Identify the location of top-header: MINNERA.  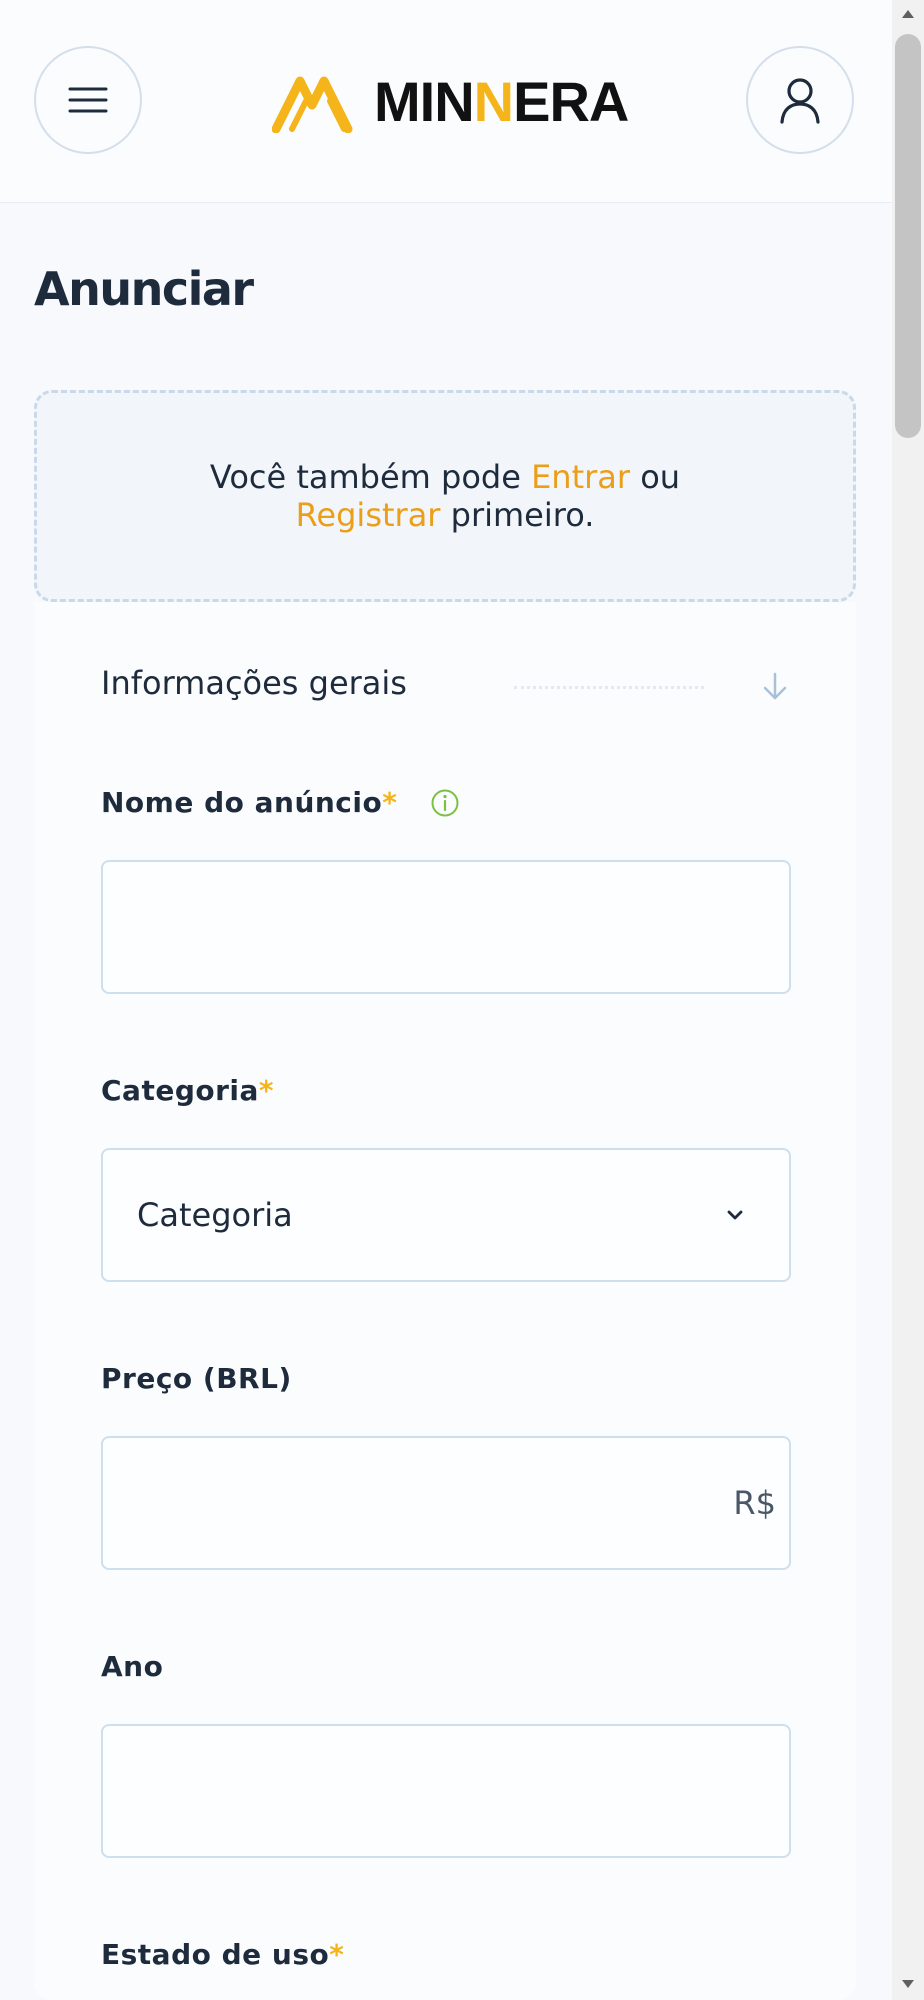
(446, 101).